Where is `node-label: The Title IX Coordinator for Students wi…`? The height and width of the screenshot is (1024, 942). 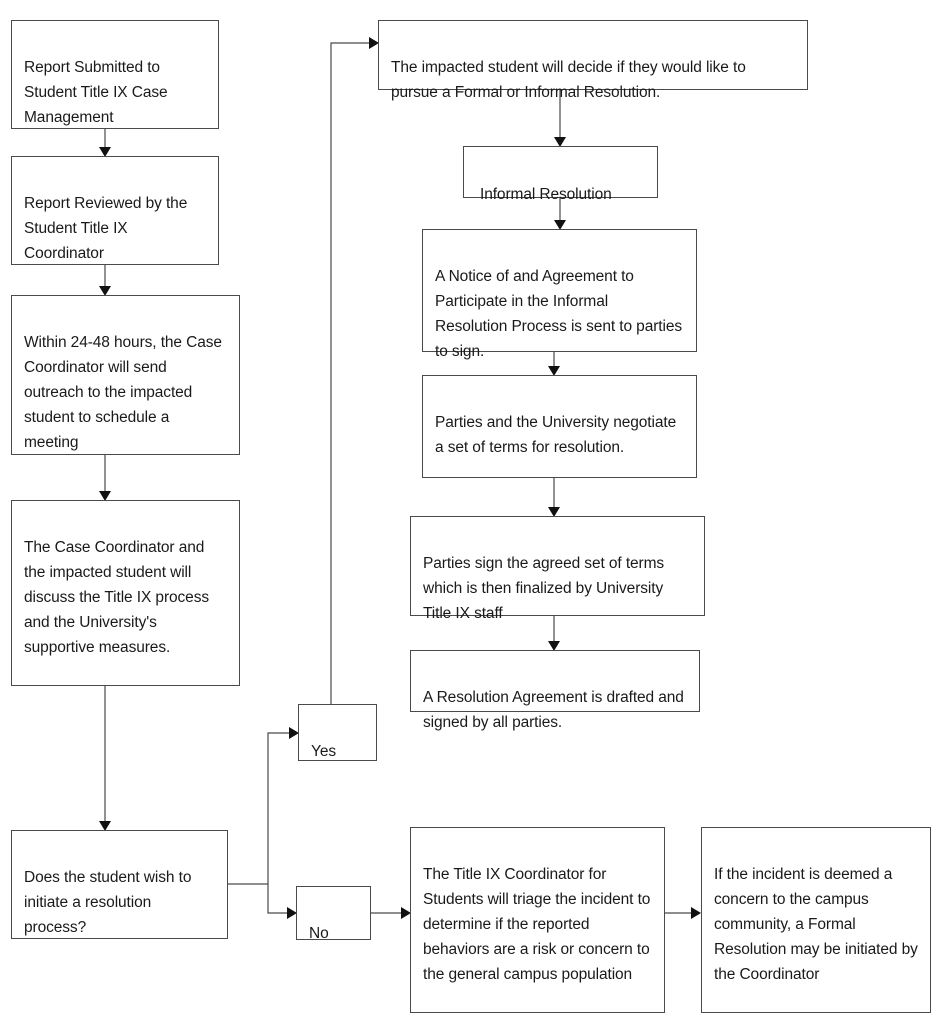 node-label: The Title IX Coordinator for Students wi… is located at coordinates (537, 924).